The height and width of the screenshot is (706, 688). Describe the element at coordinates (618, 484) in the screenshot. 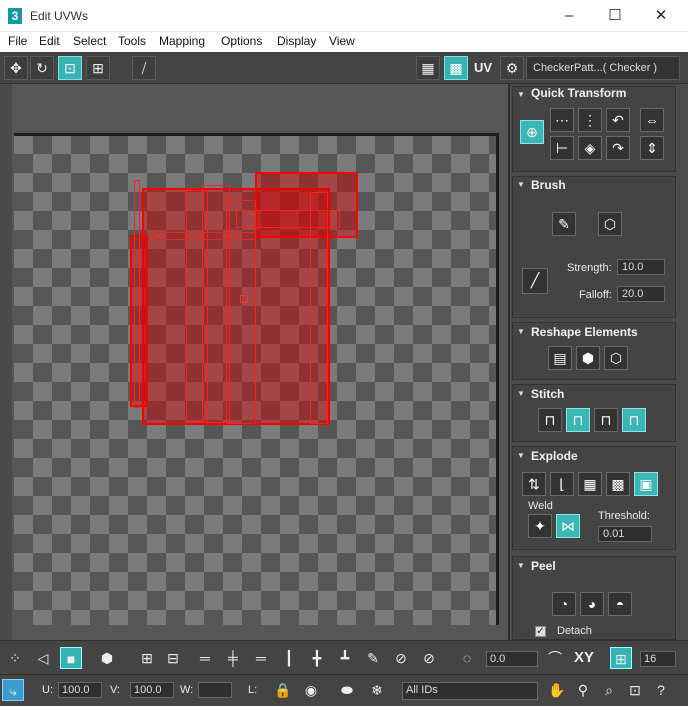

I see `explode-material-icon: ▩` at that location.